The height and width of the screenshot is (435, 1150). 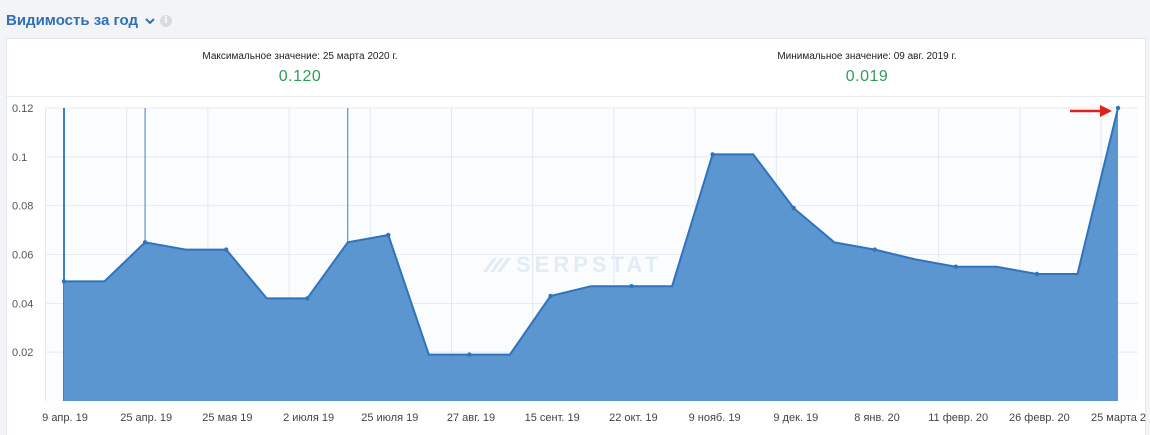 I want to click on x-tick-label: 22 окт. 19, so click(x=633, y=418).